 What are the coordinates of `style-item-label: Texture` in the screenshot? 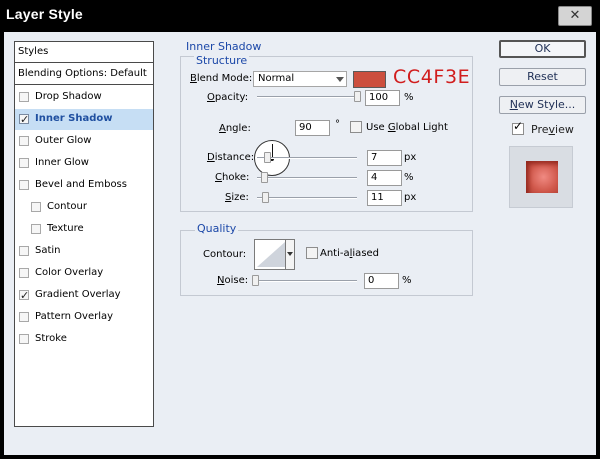 It's located at (65, 228).